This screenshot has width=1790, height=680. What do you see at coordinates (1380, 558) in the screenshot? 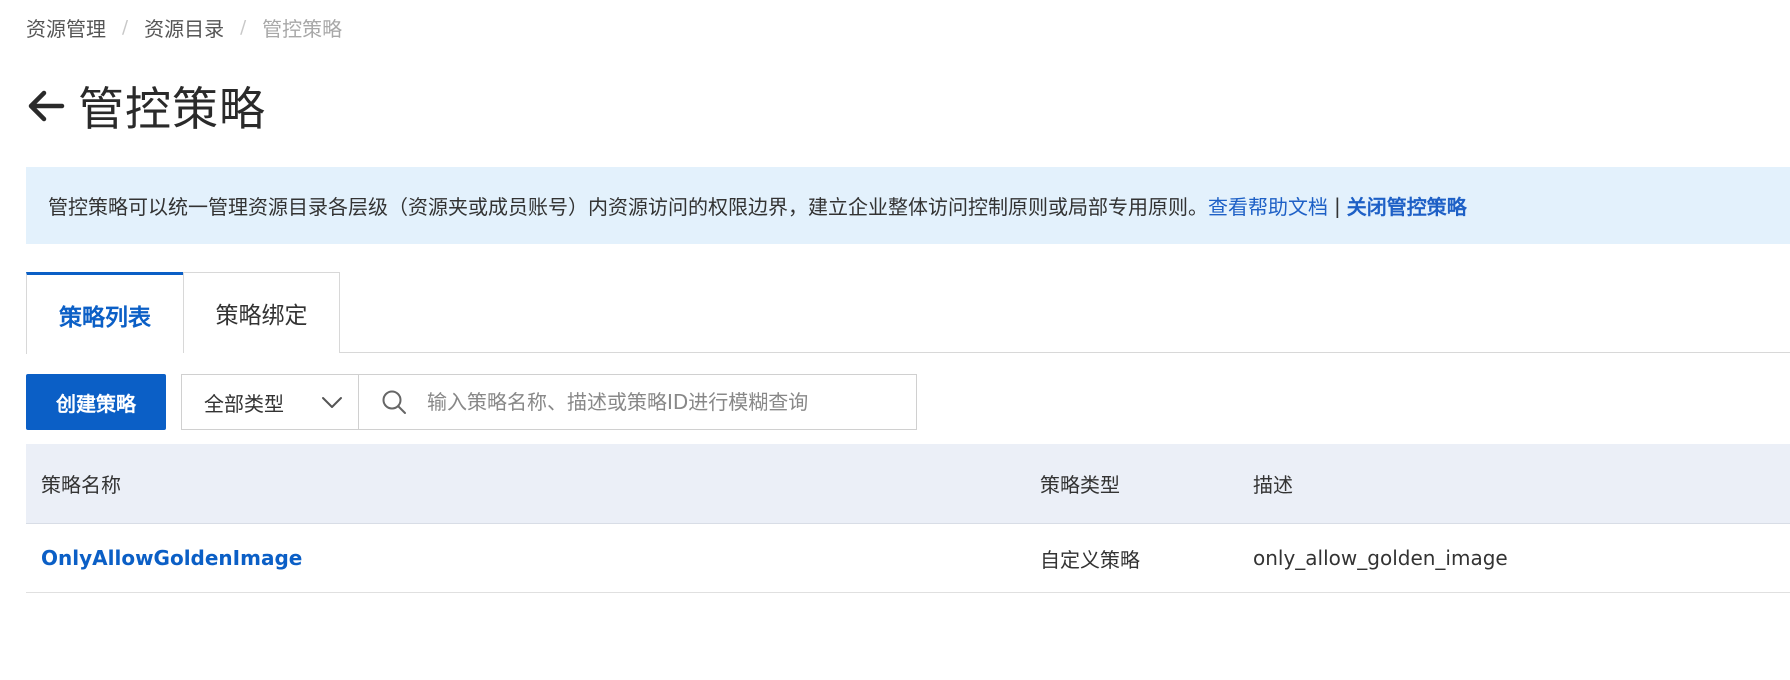
I see `policy-description-cell: only_allow_golden_image` at bounding box center [1380, 558].